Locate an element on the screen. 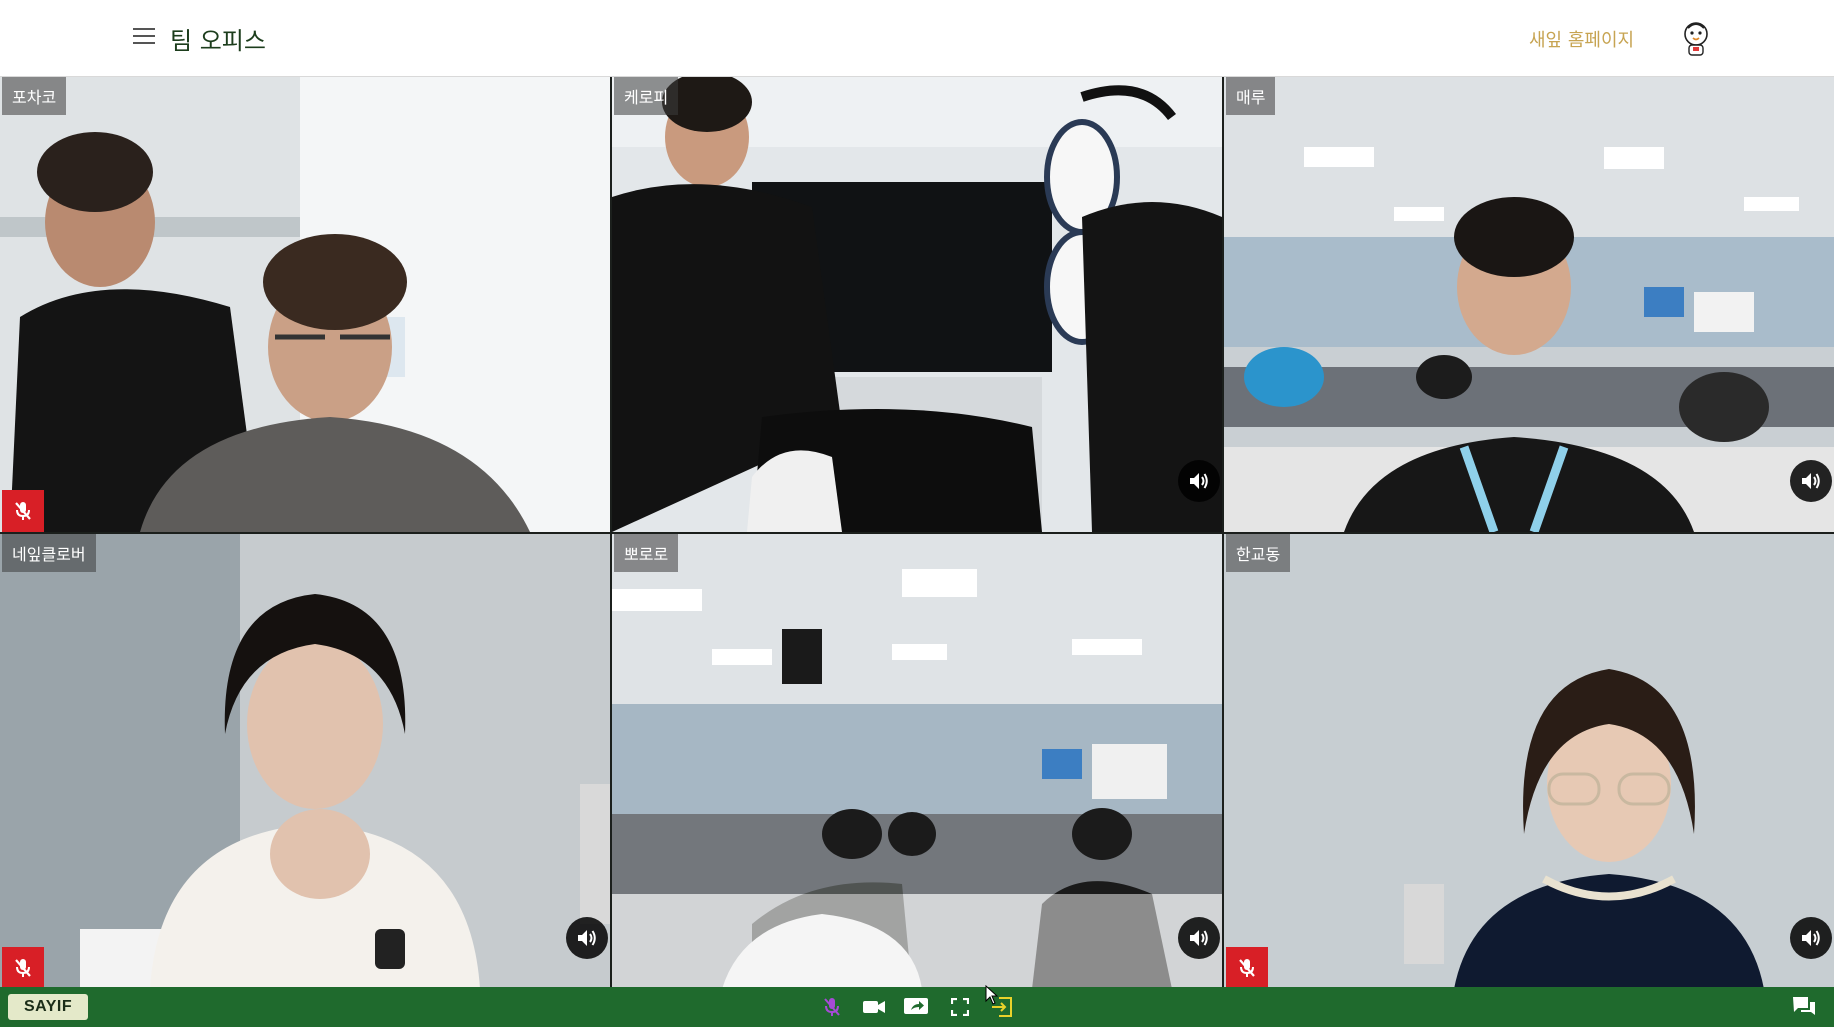 Image resolution: width=1834 pixels, height=1027 pixels. participant-name: 매루 is located at coordinates (1251, 96).